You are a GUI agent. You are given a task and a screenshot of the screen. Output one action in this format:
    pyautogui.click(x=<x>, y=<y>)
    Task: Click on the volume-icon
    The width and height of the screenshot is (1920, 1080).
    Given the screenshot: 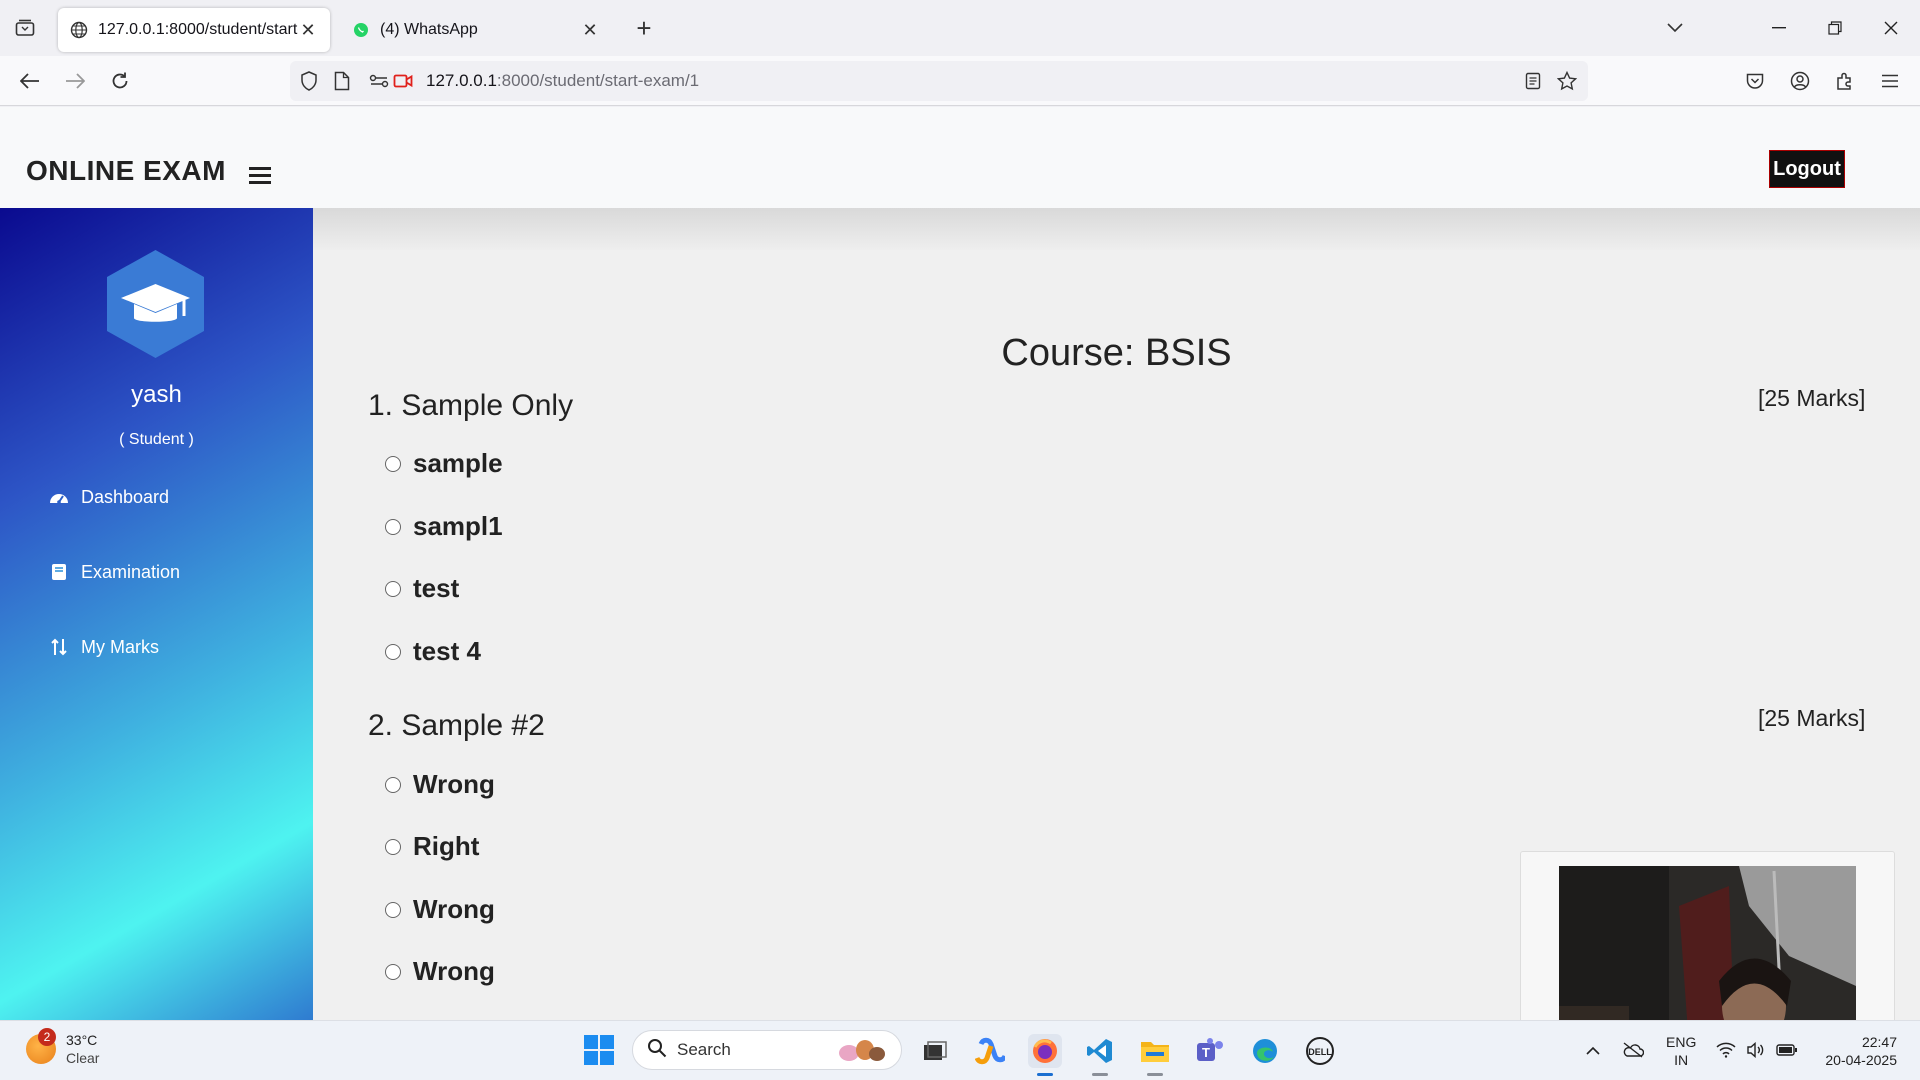 What is the action you would take?
    pyautogui.click(x=1756, y=1050)
    